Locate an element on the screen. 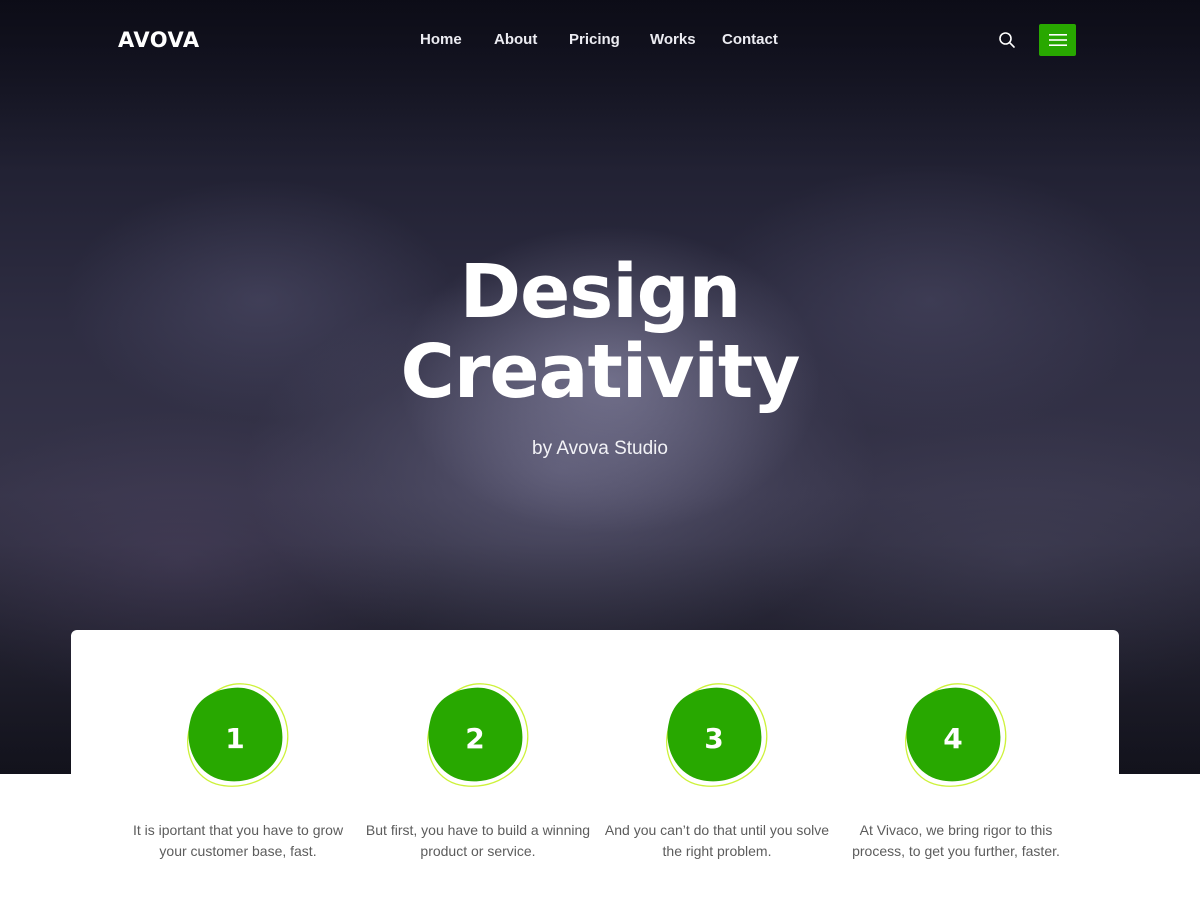  main-nav: Home About Pricing Works Contact is located at coordinates (600, 40).